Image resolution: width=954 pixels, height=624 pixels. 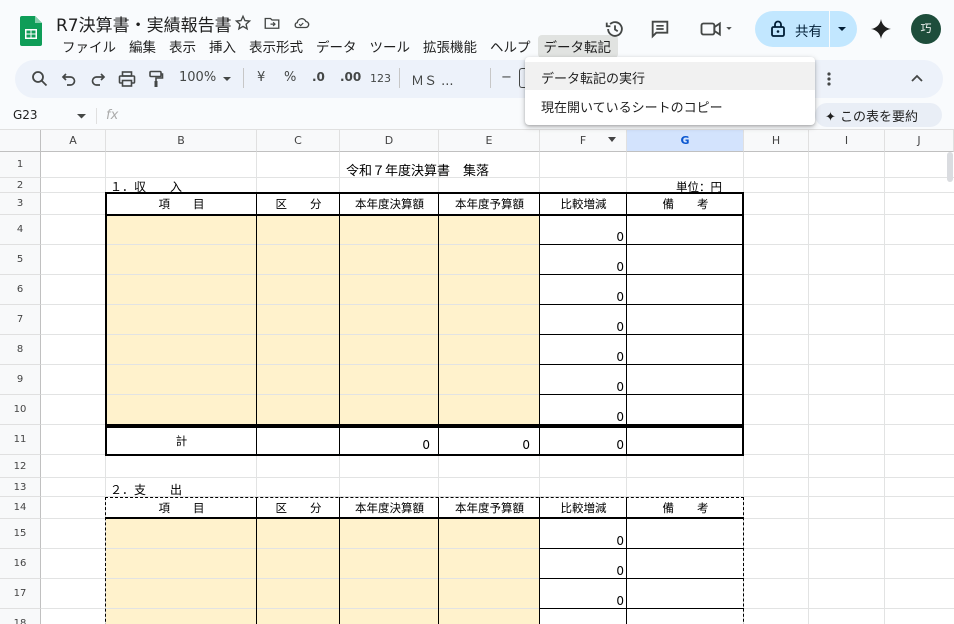 I want to click on menu-help: ヘルプ, so click(x=511, y=46).